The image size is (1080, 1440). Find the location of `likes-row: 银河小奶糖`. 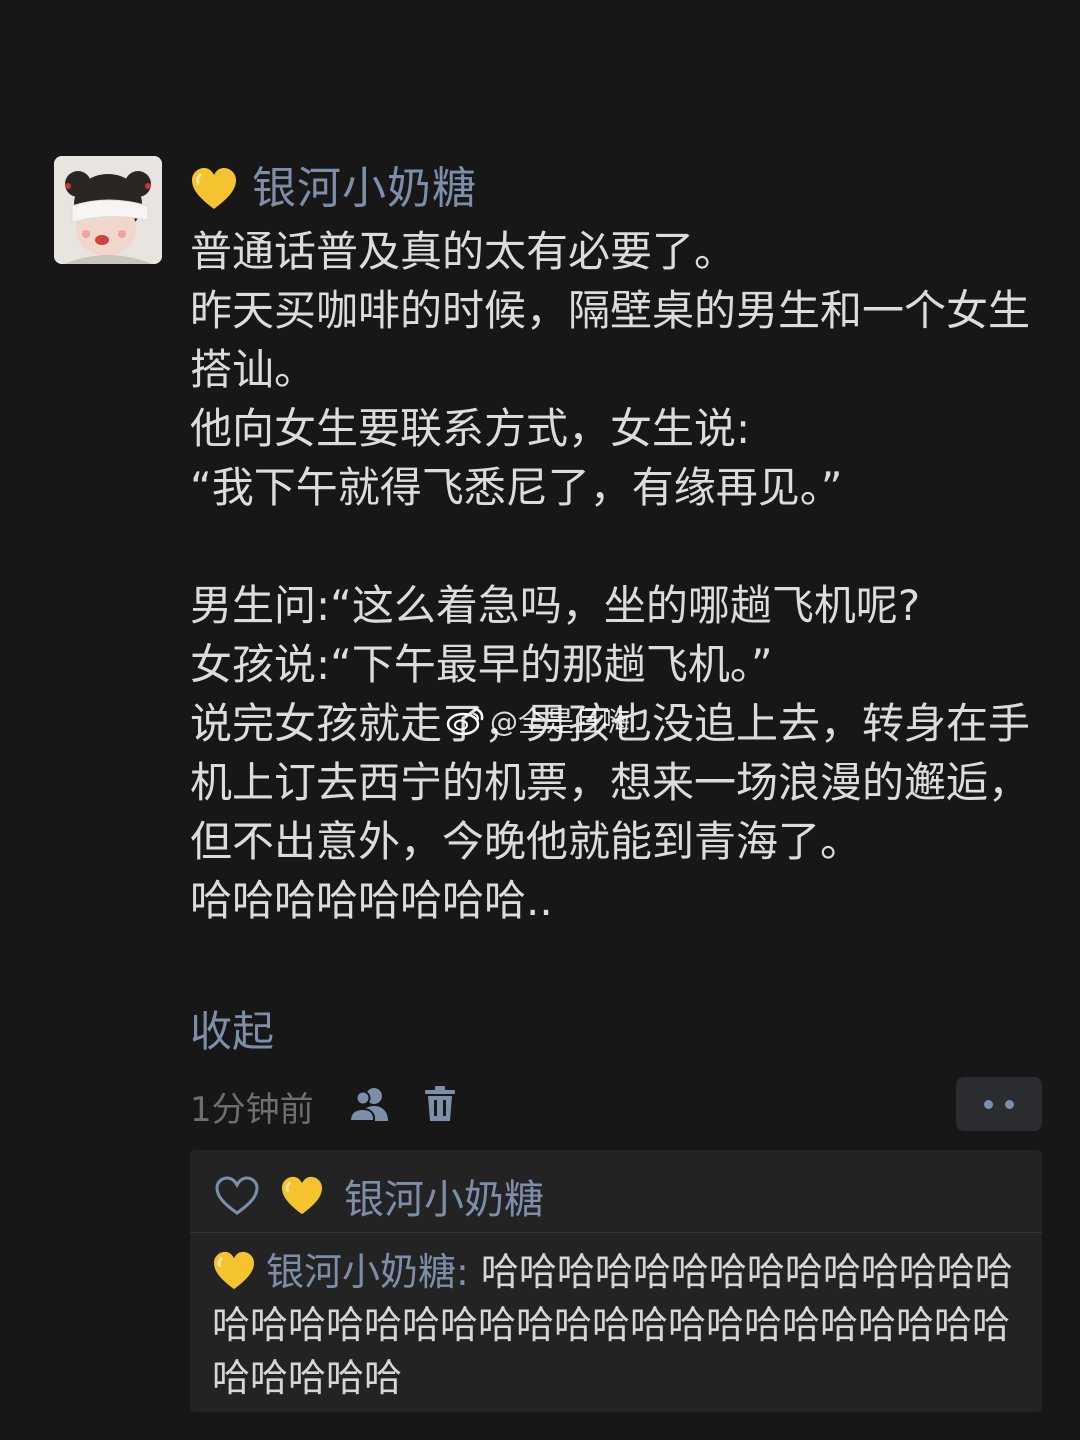

likes-row: 银河小奶糖 is located at coordinates (379, 1196).